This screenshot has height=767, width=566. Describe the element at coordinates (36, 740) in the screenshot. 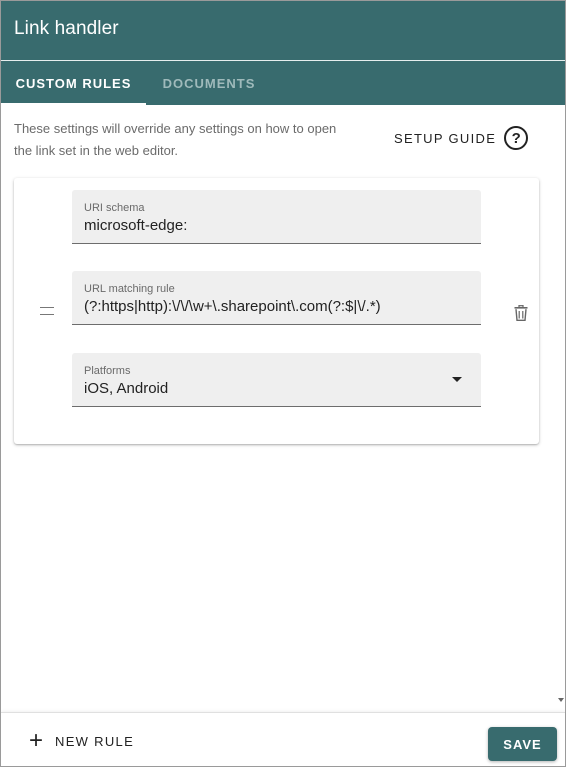

I see `plus-icon: +` at that location.